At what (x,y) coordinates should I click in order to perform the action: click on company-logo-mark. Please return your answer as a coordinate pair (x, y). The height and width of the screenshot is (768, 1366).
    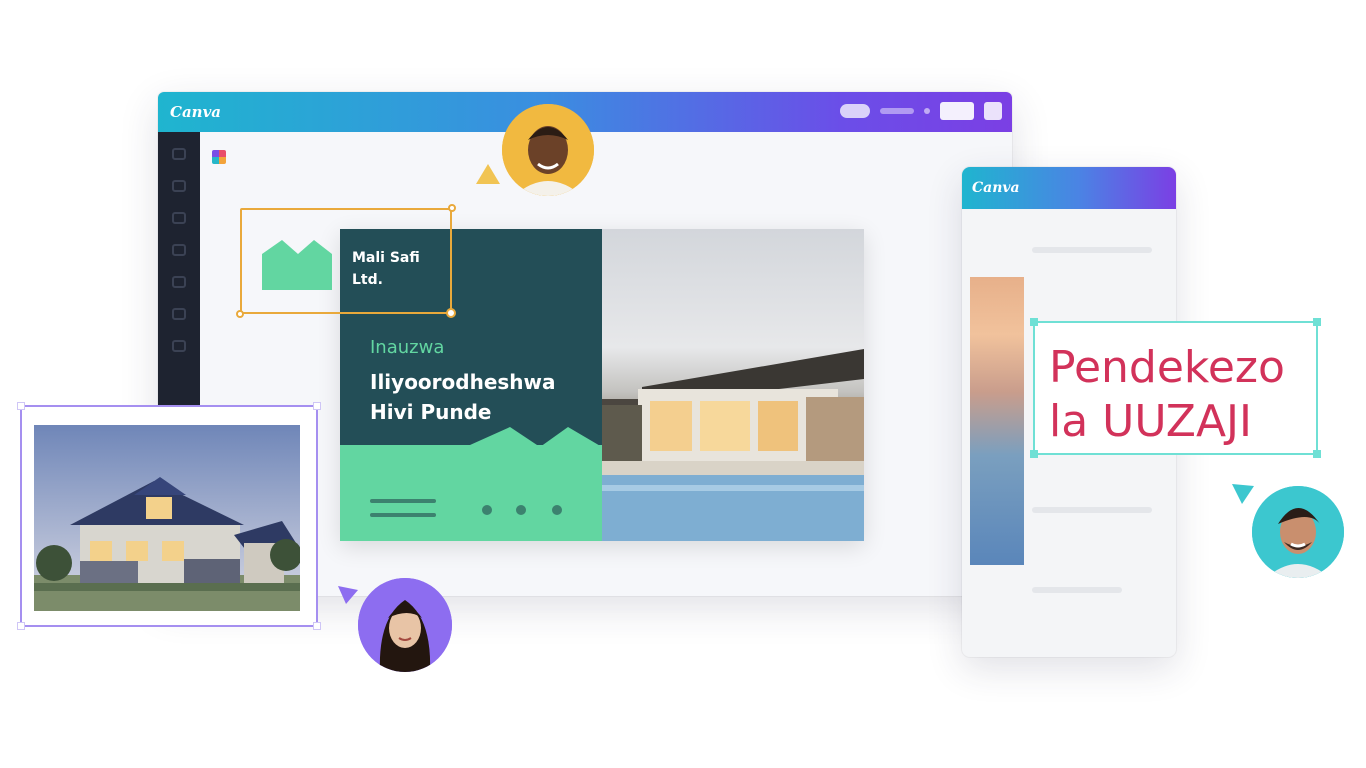
    Looking at the image, I should click on (297, 263).